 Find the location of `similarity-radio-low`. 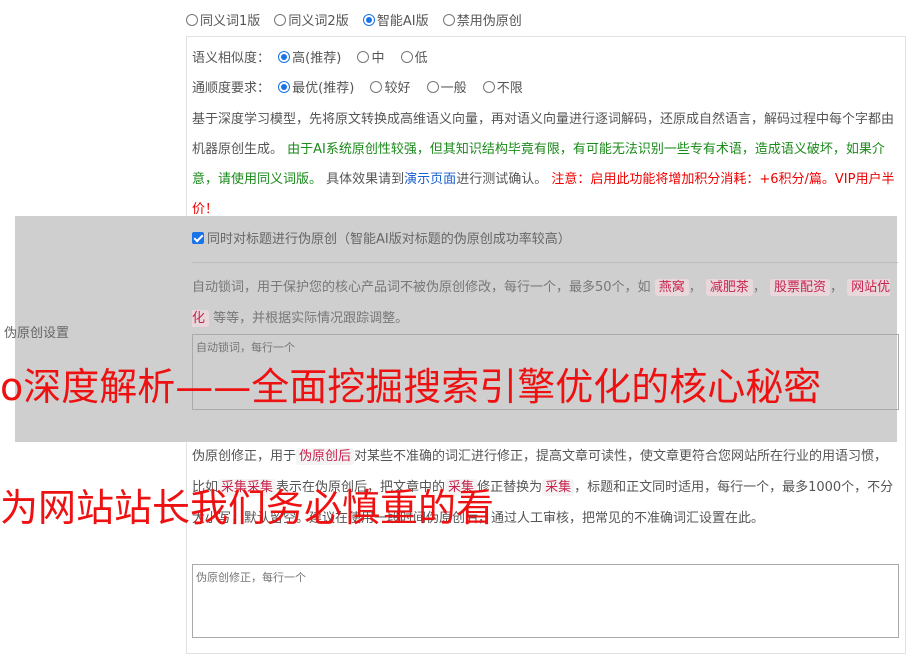

similarity-radio-low is located at coordinates (406, 57).